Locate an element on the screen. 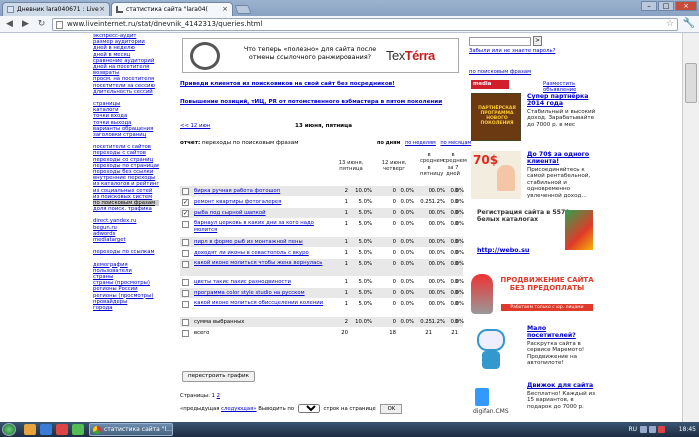 The width and height of the screenshot is (699, 437). column-header: в среднем в пятницу is located at coordinates (432, 165).